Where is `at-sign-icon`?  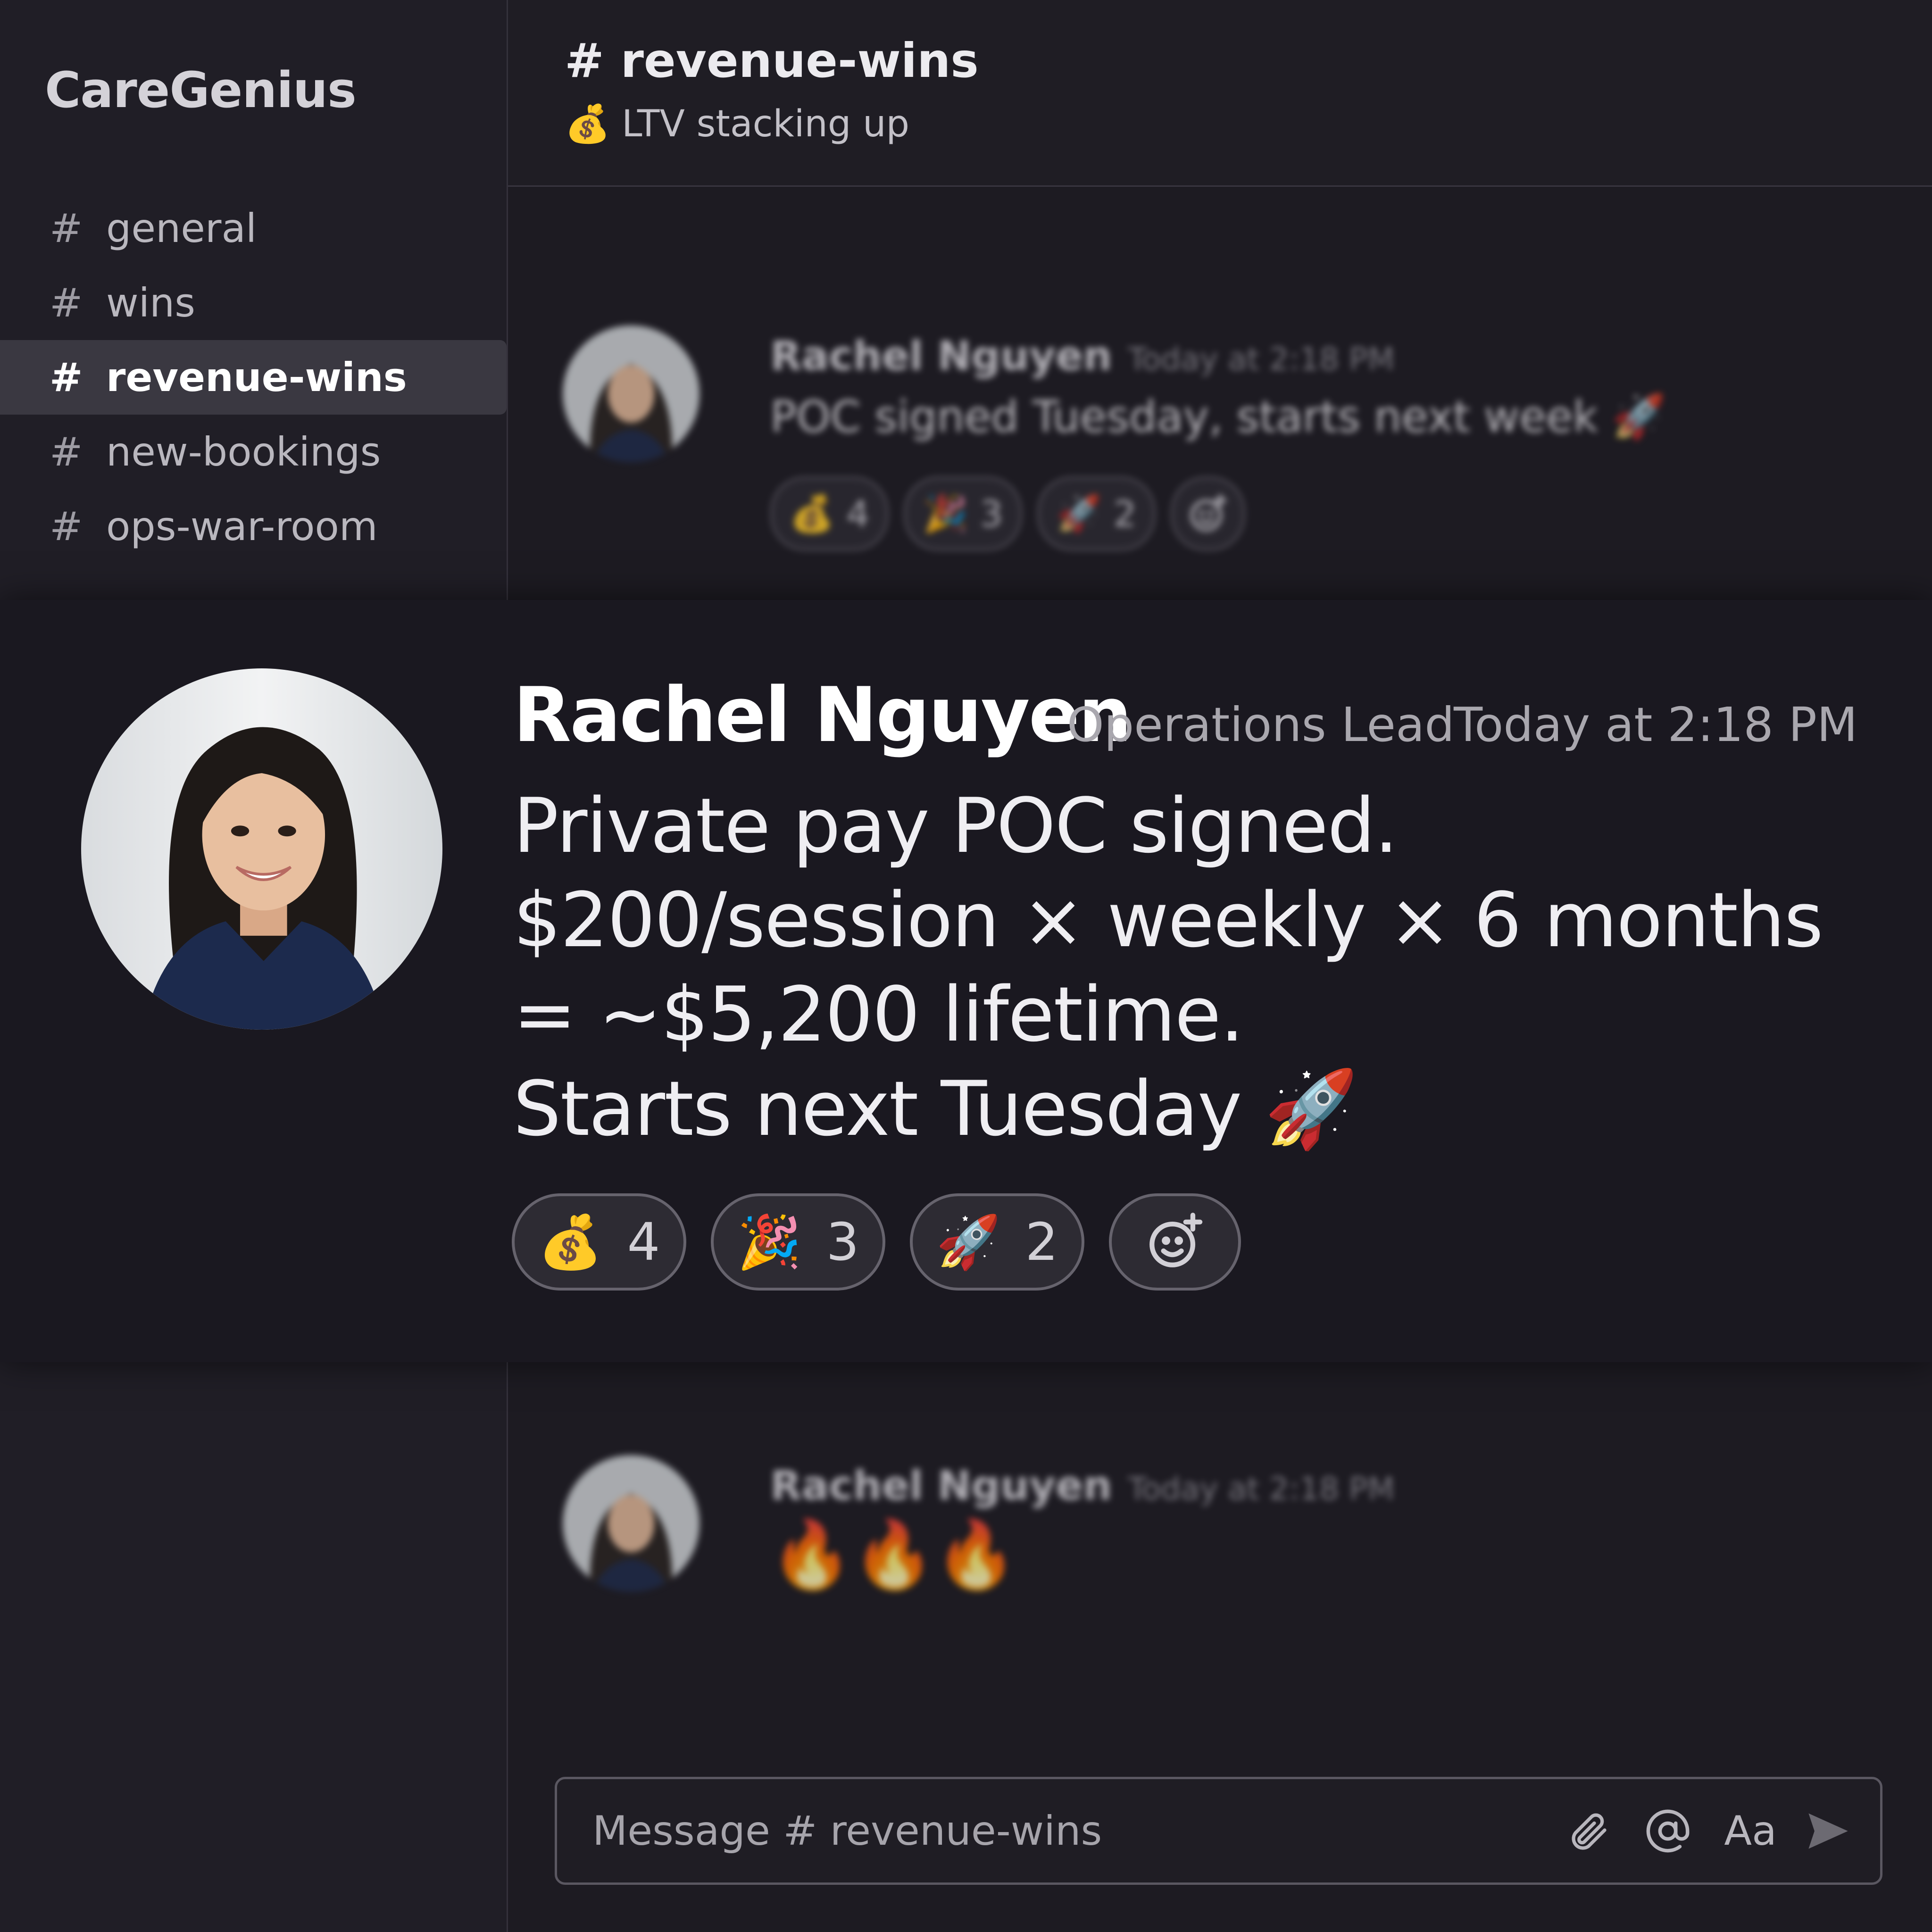
at-sign-icon is located at coordinates (1668, 1831).